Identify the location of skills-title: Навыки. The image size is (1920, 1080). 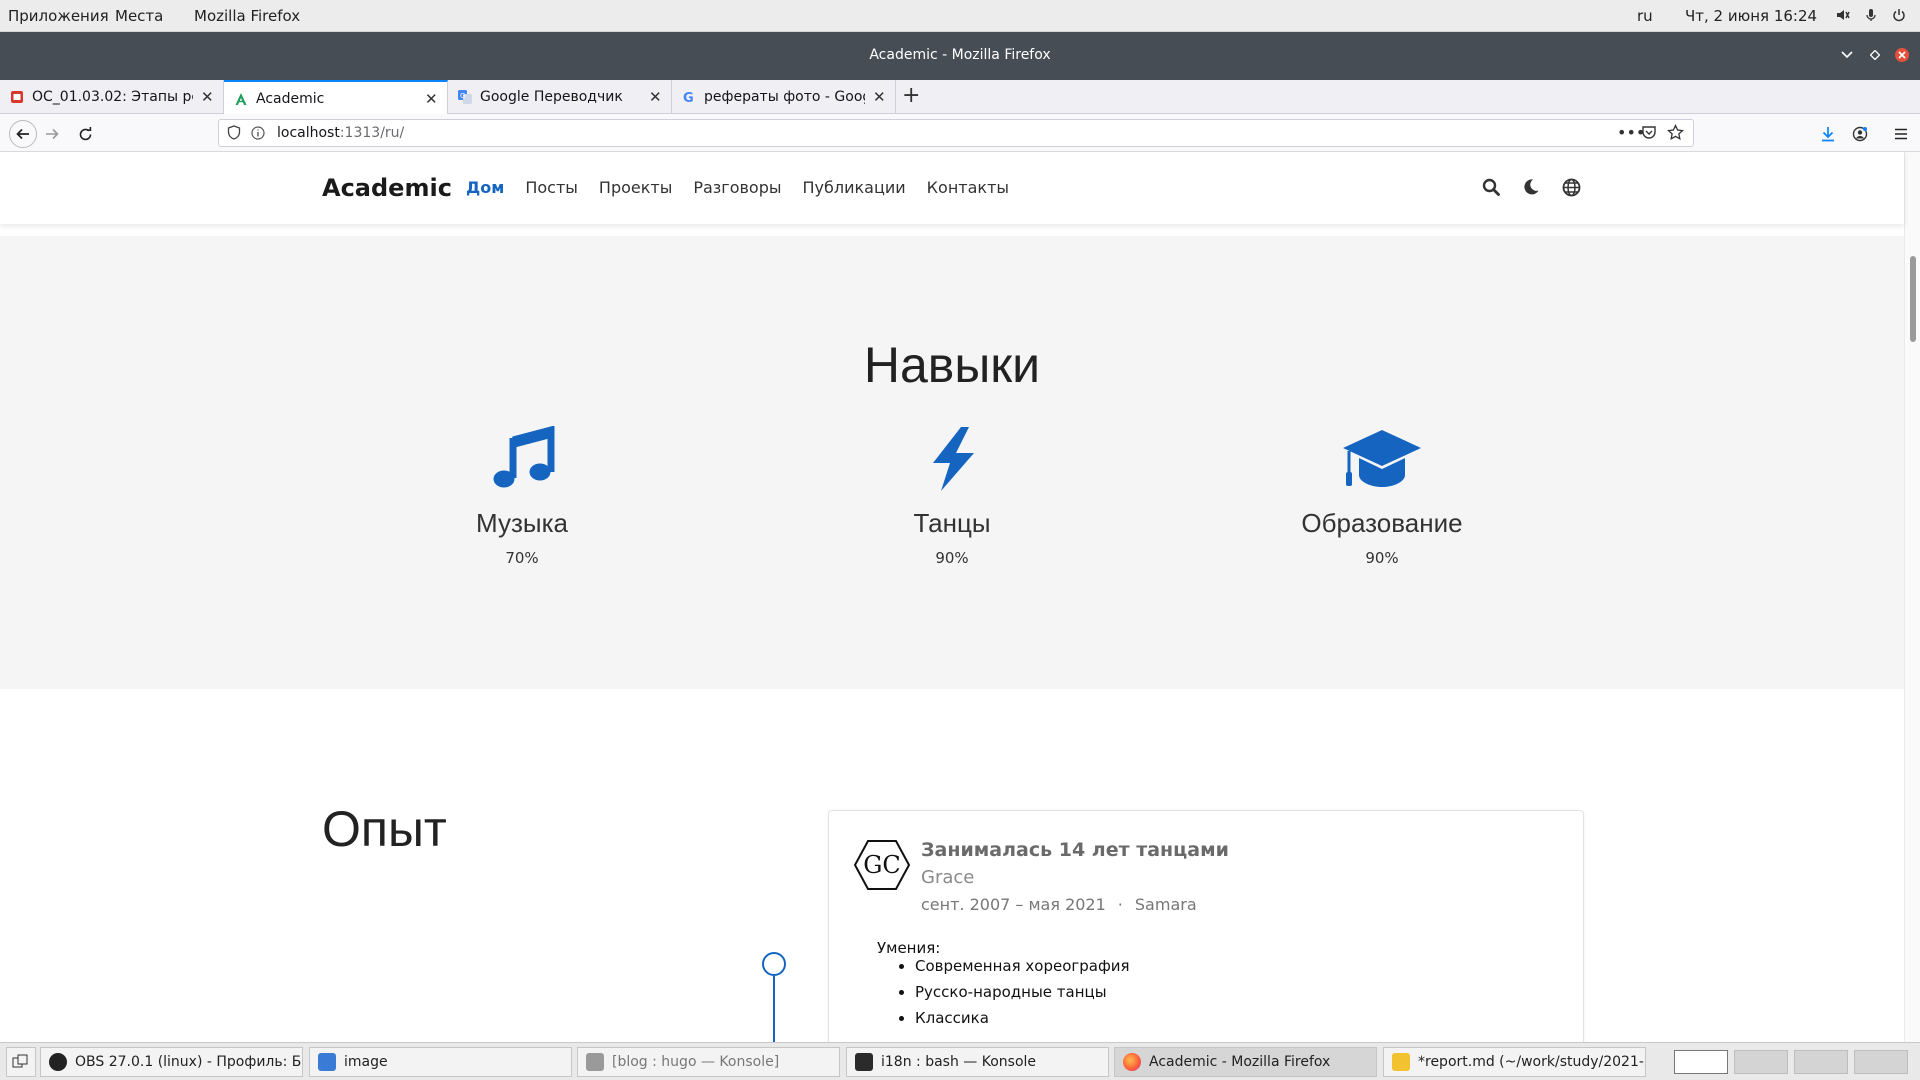
(952, 365).